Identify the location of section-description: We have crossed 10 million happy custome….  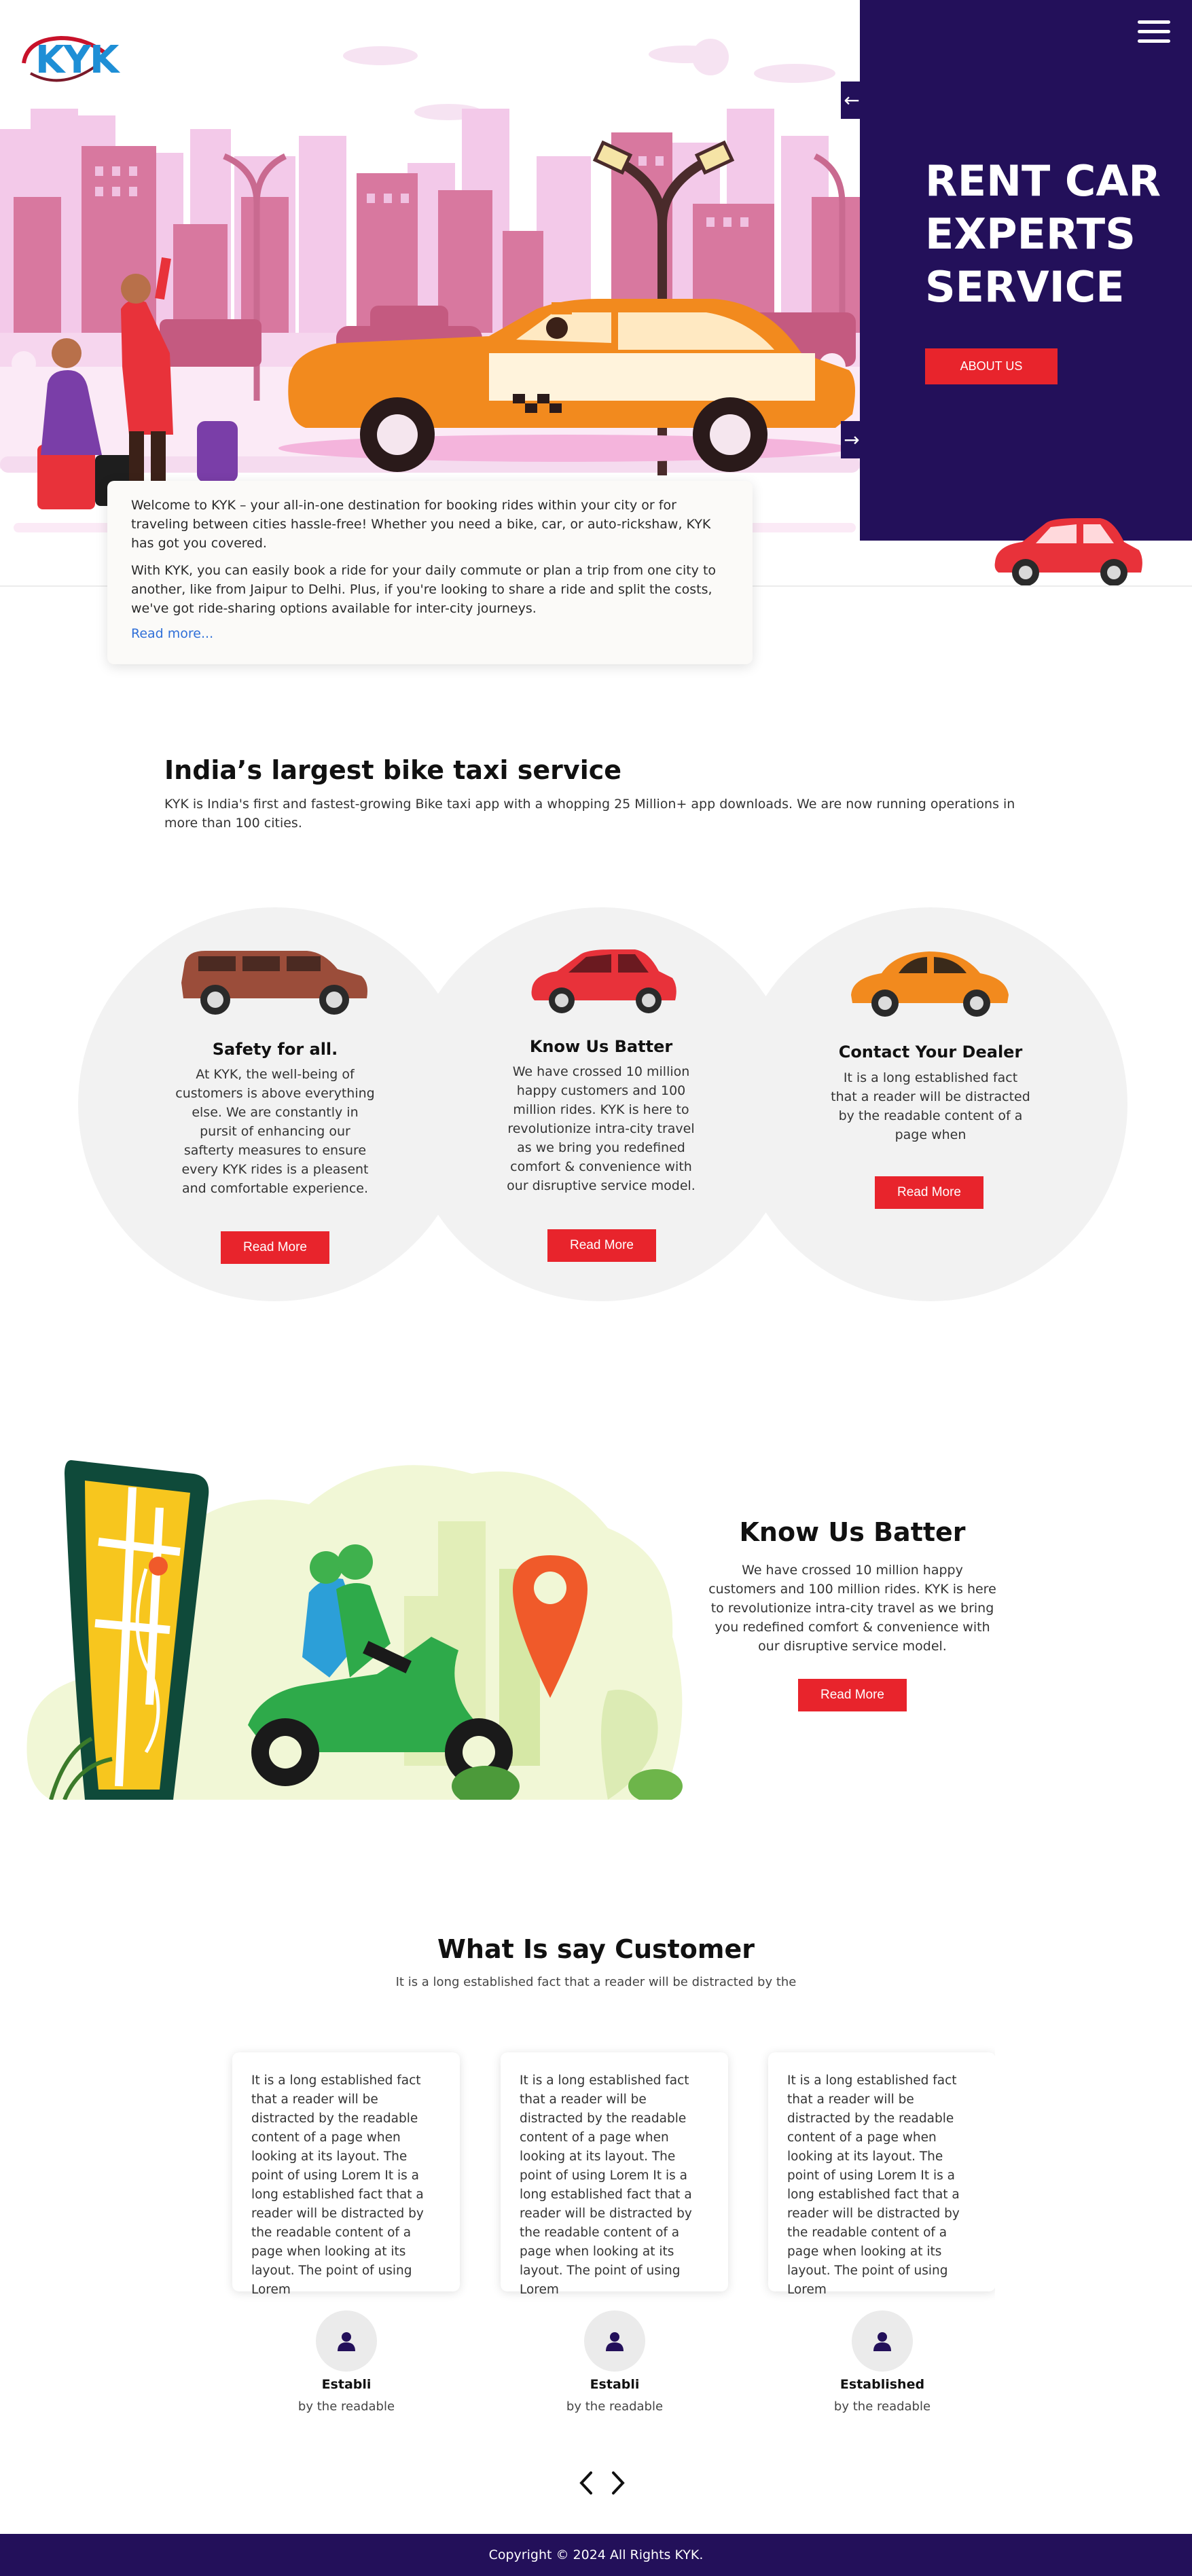
(852, 1608).